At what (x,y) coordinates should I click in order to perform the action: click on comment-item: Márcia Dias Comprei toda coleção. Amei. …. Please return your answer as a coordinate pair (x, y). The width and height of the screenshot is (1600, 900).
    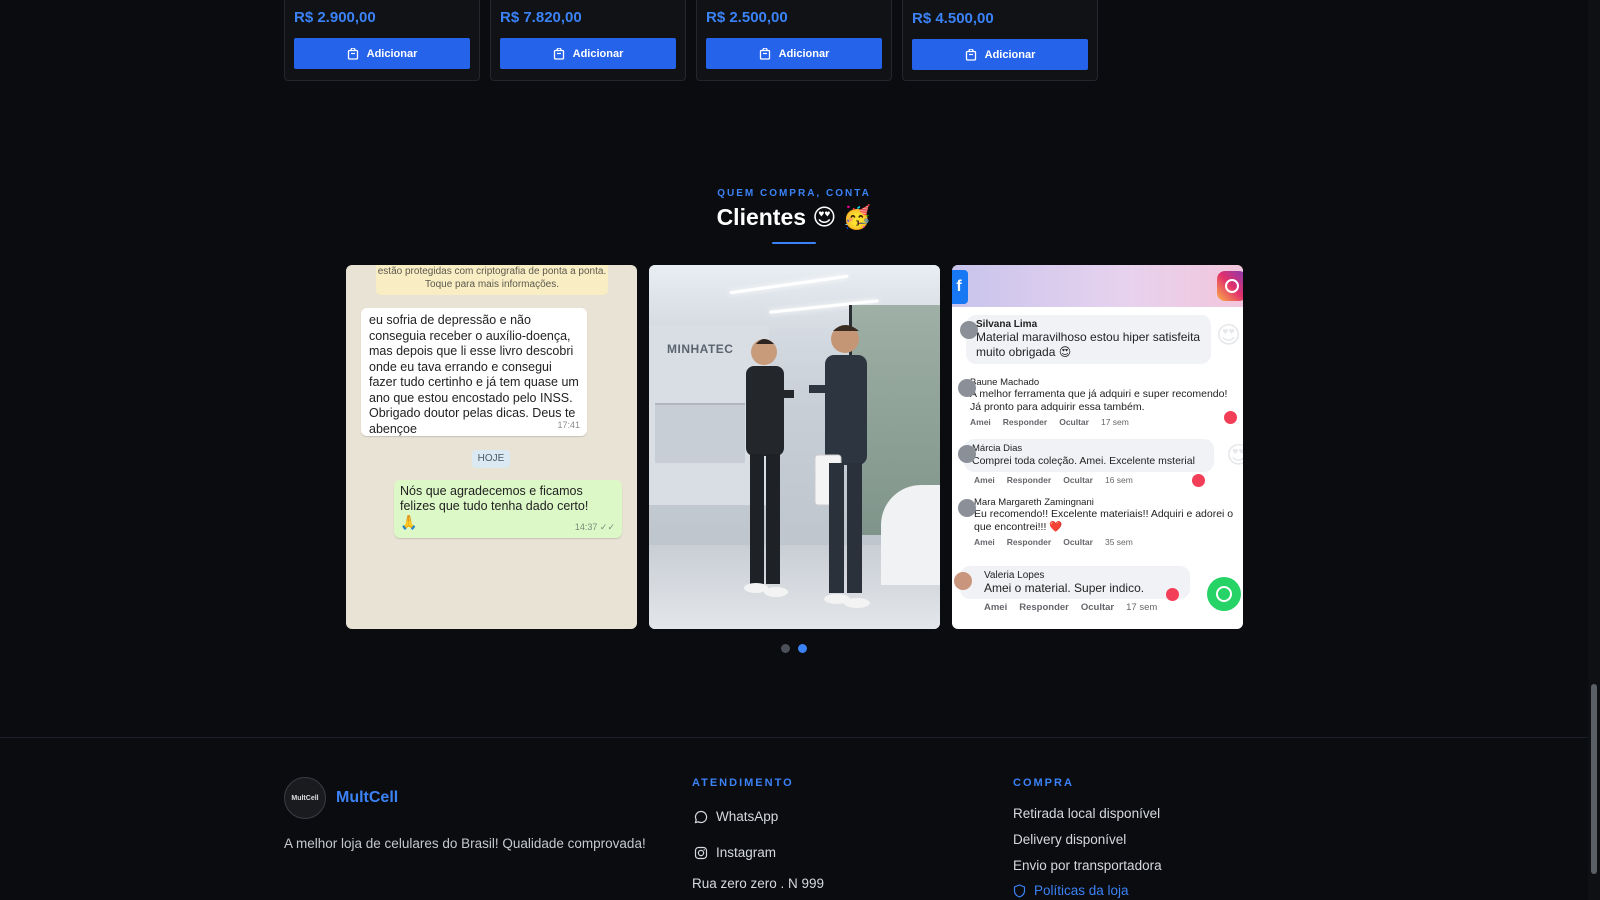
    Looking at the image, I should click on (1086, 462).